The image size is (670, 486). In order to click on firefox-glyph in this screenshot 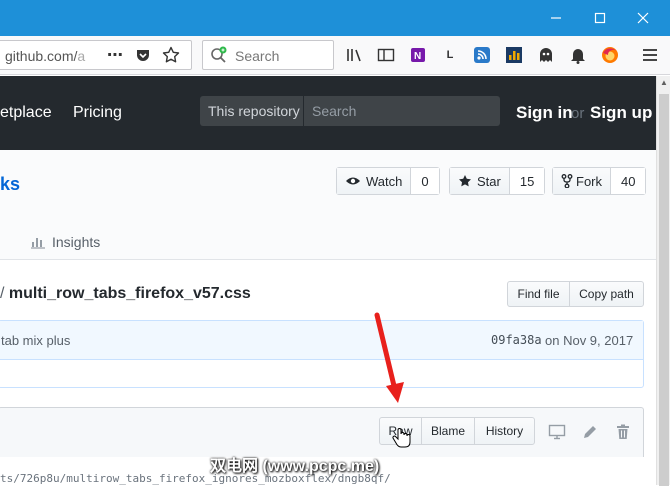, I will do `click(610, 55)`.